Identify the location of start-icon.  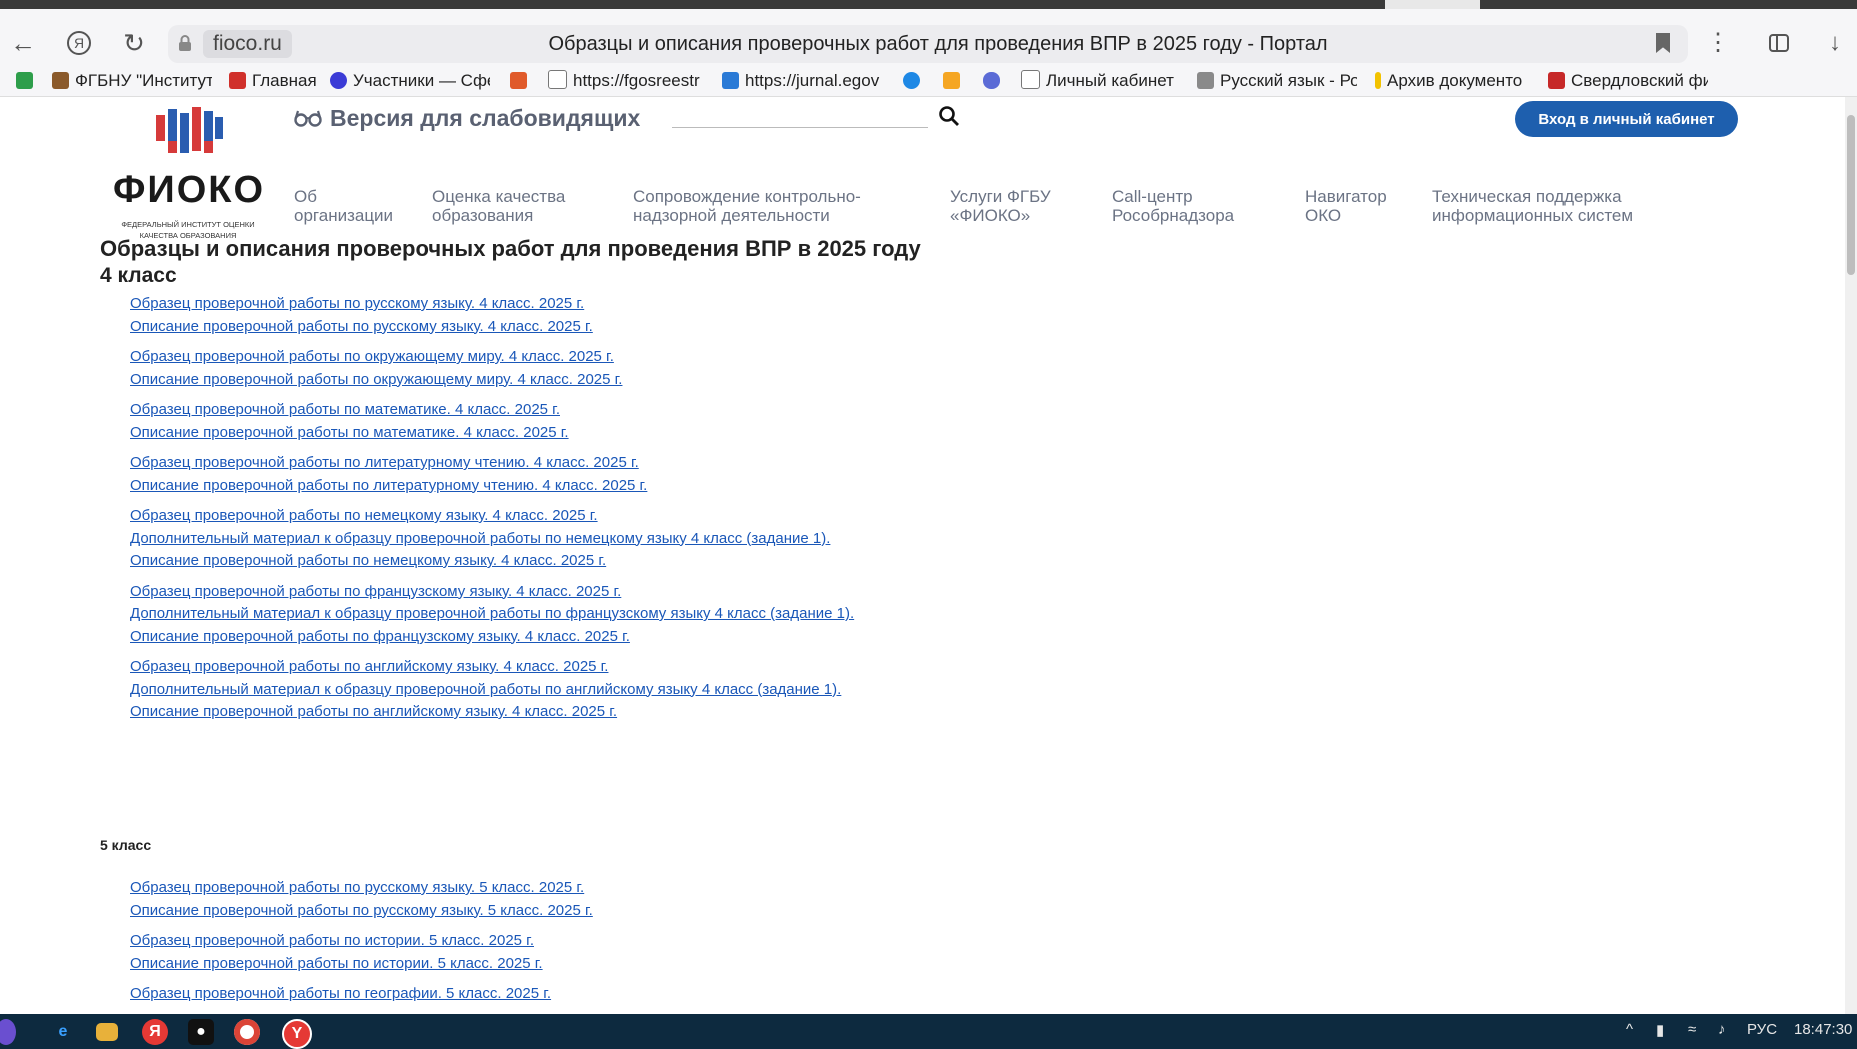
(8, 1032).